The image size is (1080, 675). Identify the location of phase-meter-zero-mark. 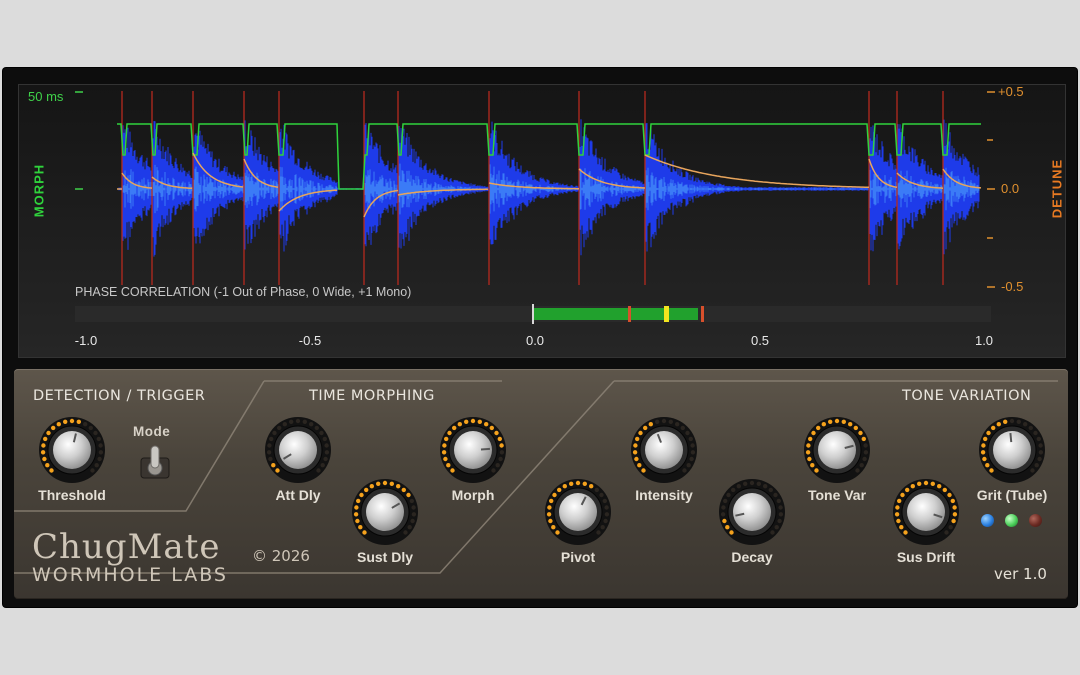
(533, 314).